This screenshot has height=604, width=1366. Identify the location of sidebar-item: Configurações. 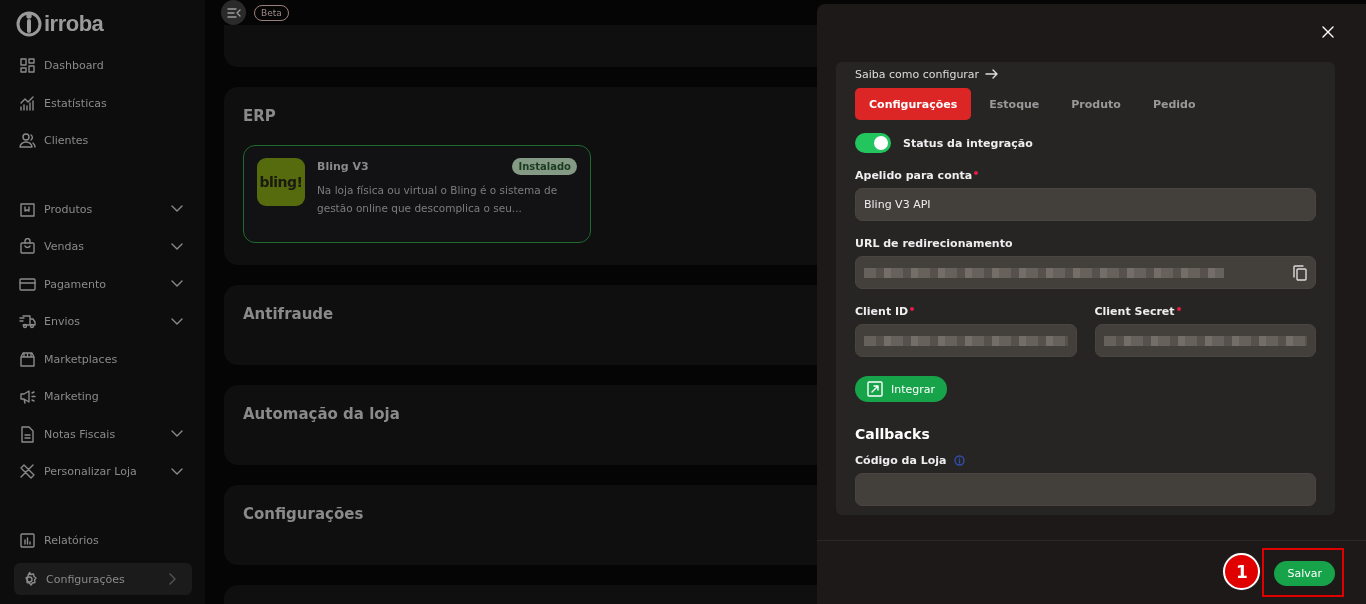
(103, 579).